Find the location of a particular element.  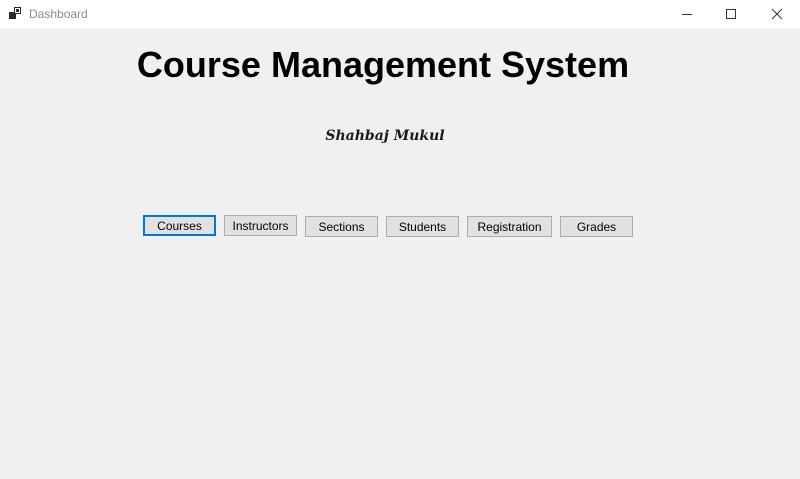

page-title: Course Management System is located at coordinates (383, 64).